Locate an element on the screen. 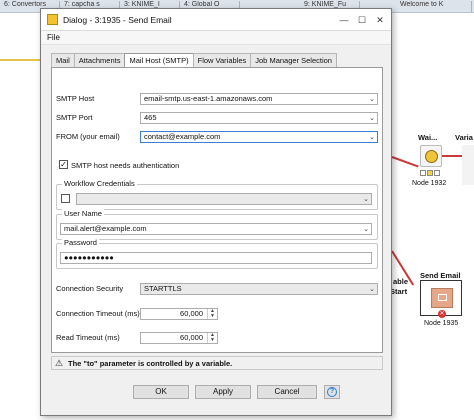  tab-mail-host-smtp: Mail Host (SMTP) is located at coordinates (159, 60).